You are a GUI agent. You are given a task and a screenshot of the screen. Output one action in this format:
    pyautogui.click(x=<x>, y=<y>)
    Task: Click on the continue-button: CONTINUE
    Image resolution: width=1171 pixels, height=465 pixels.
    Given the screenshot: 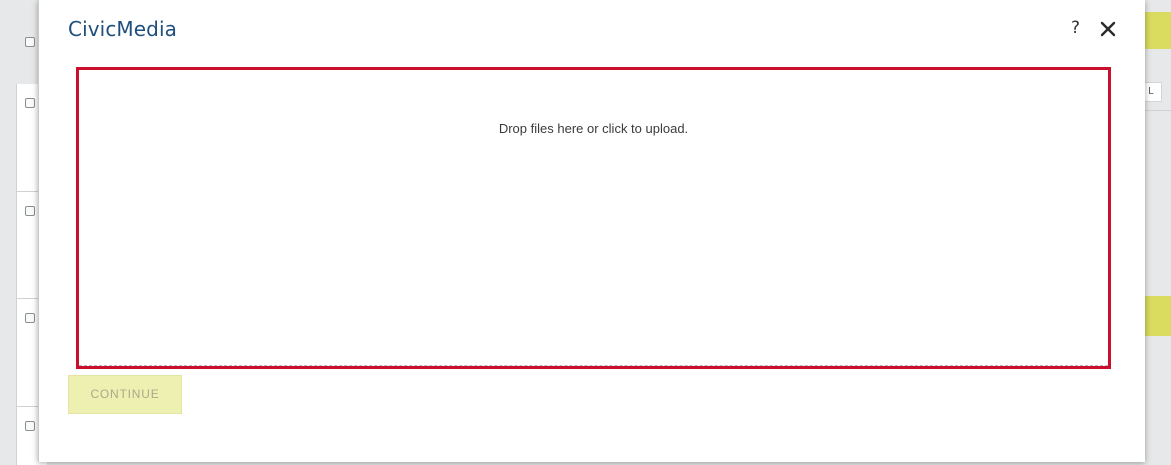 What is the action you would take?
    pyautogui.click(x=125, y=394)
    